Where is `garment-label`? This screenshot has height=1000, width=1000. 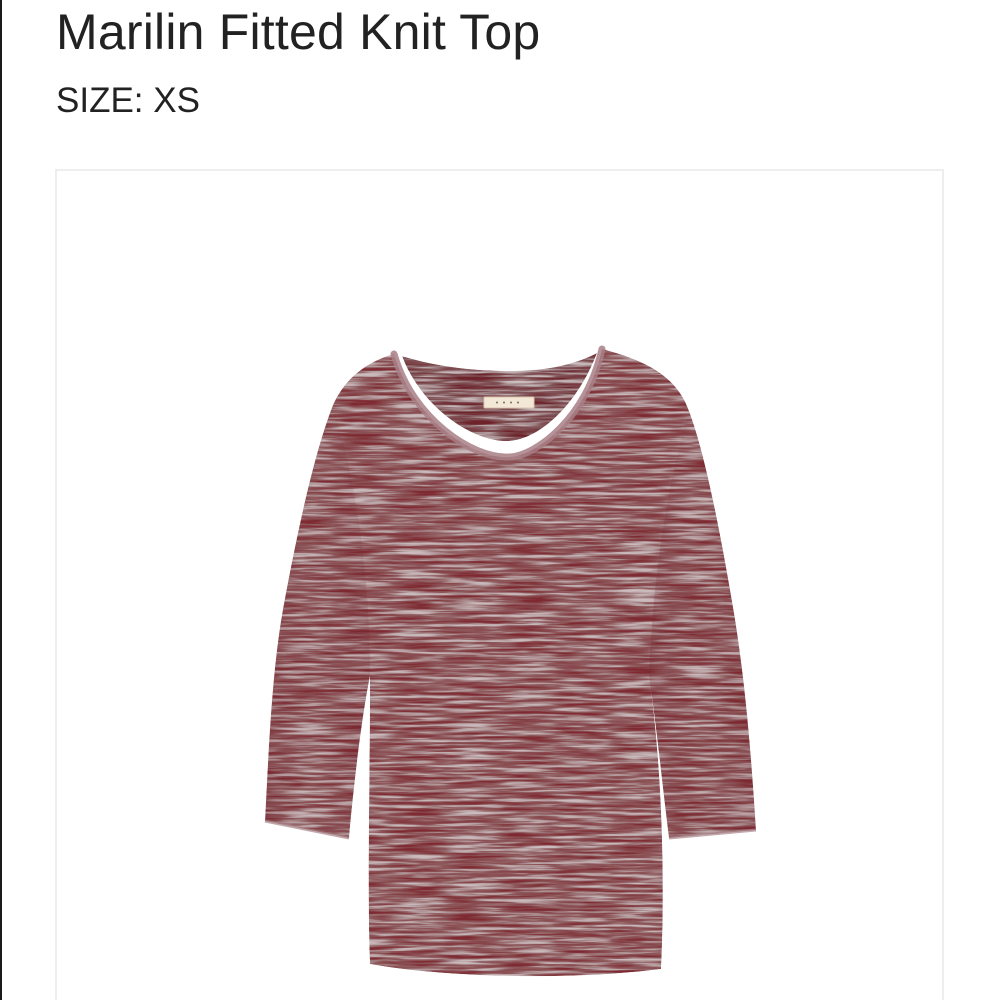 garment-label is located at coordinates (509, 402).